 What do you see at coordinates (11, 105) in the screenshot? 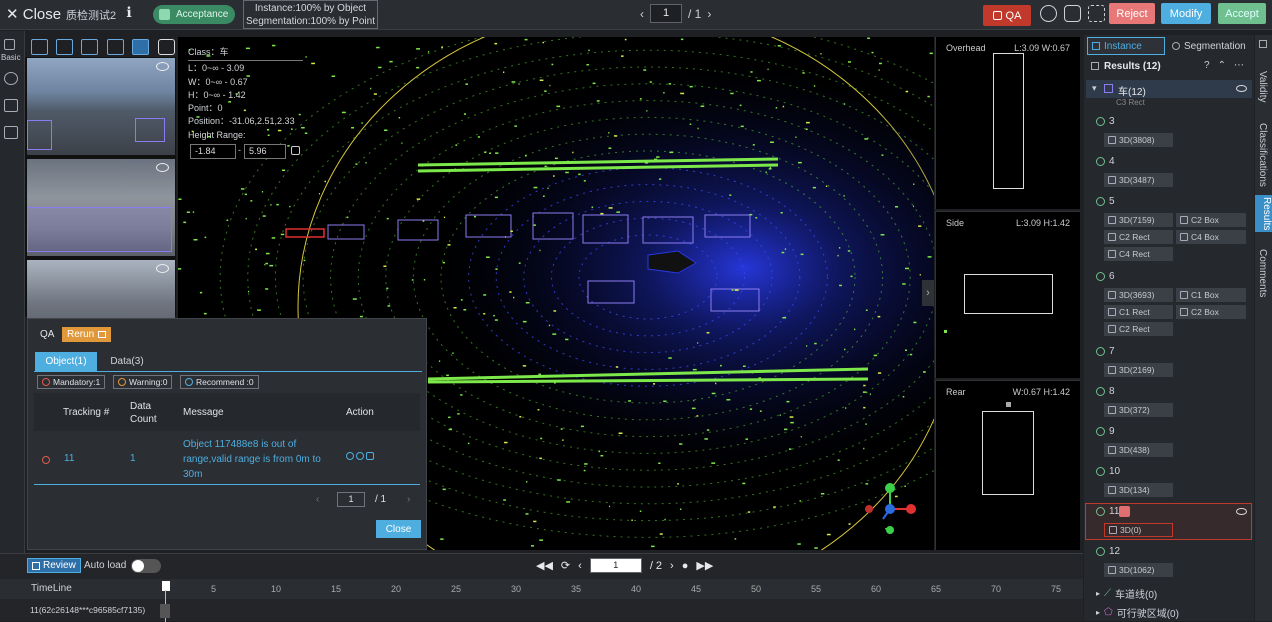
I see `filter-icon` at bounding box center [11, 105].